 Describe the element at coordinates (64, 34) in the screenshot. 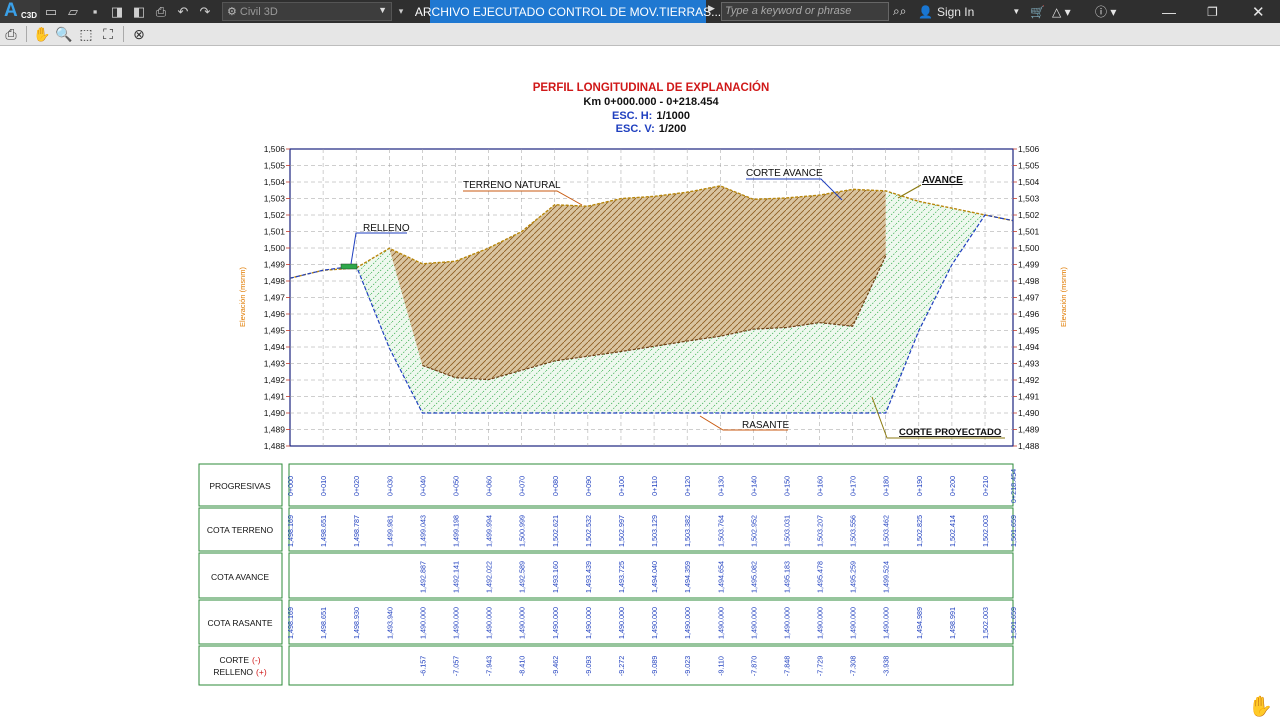

I see `zoom-icon: 🔍` at that location.